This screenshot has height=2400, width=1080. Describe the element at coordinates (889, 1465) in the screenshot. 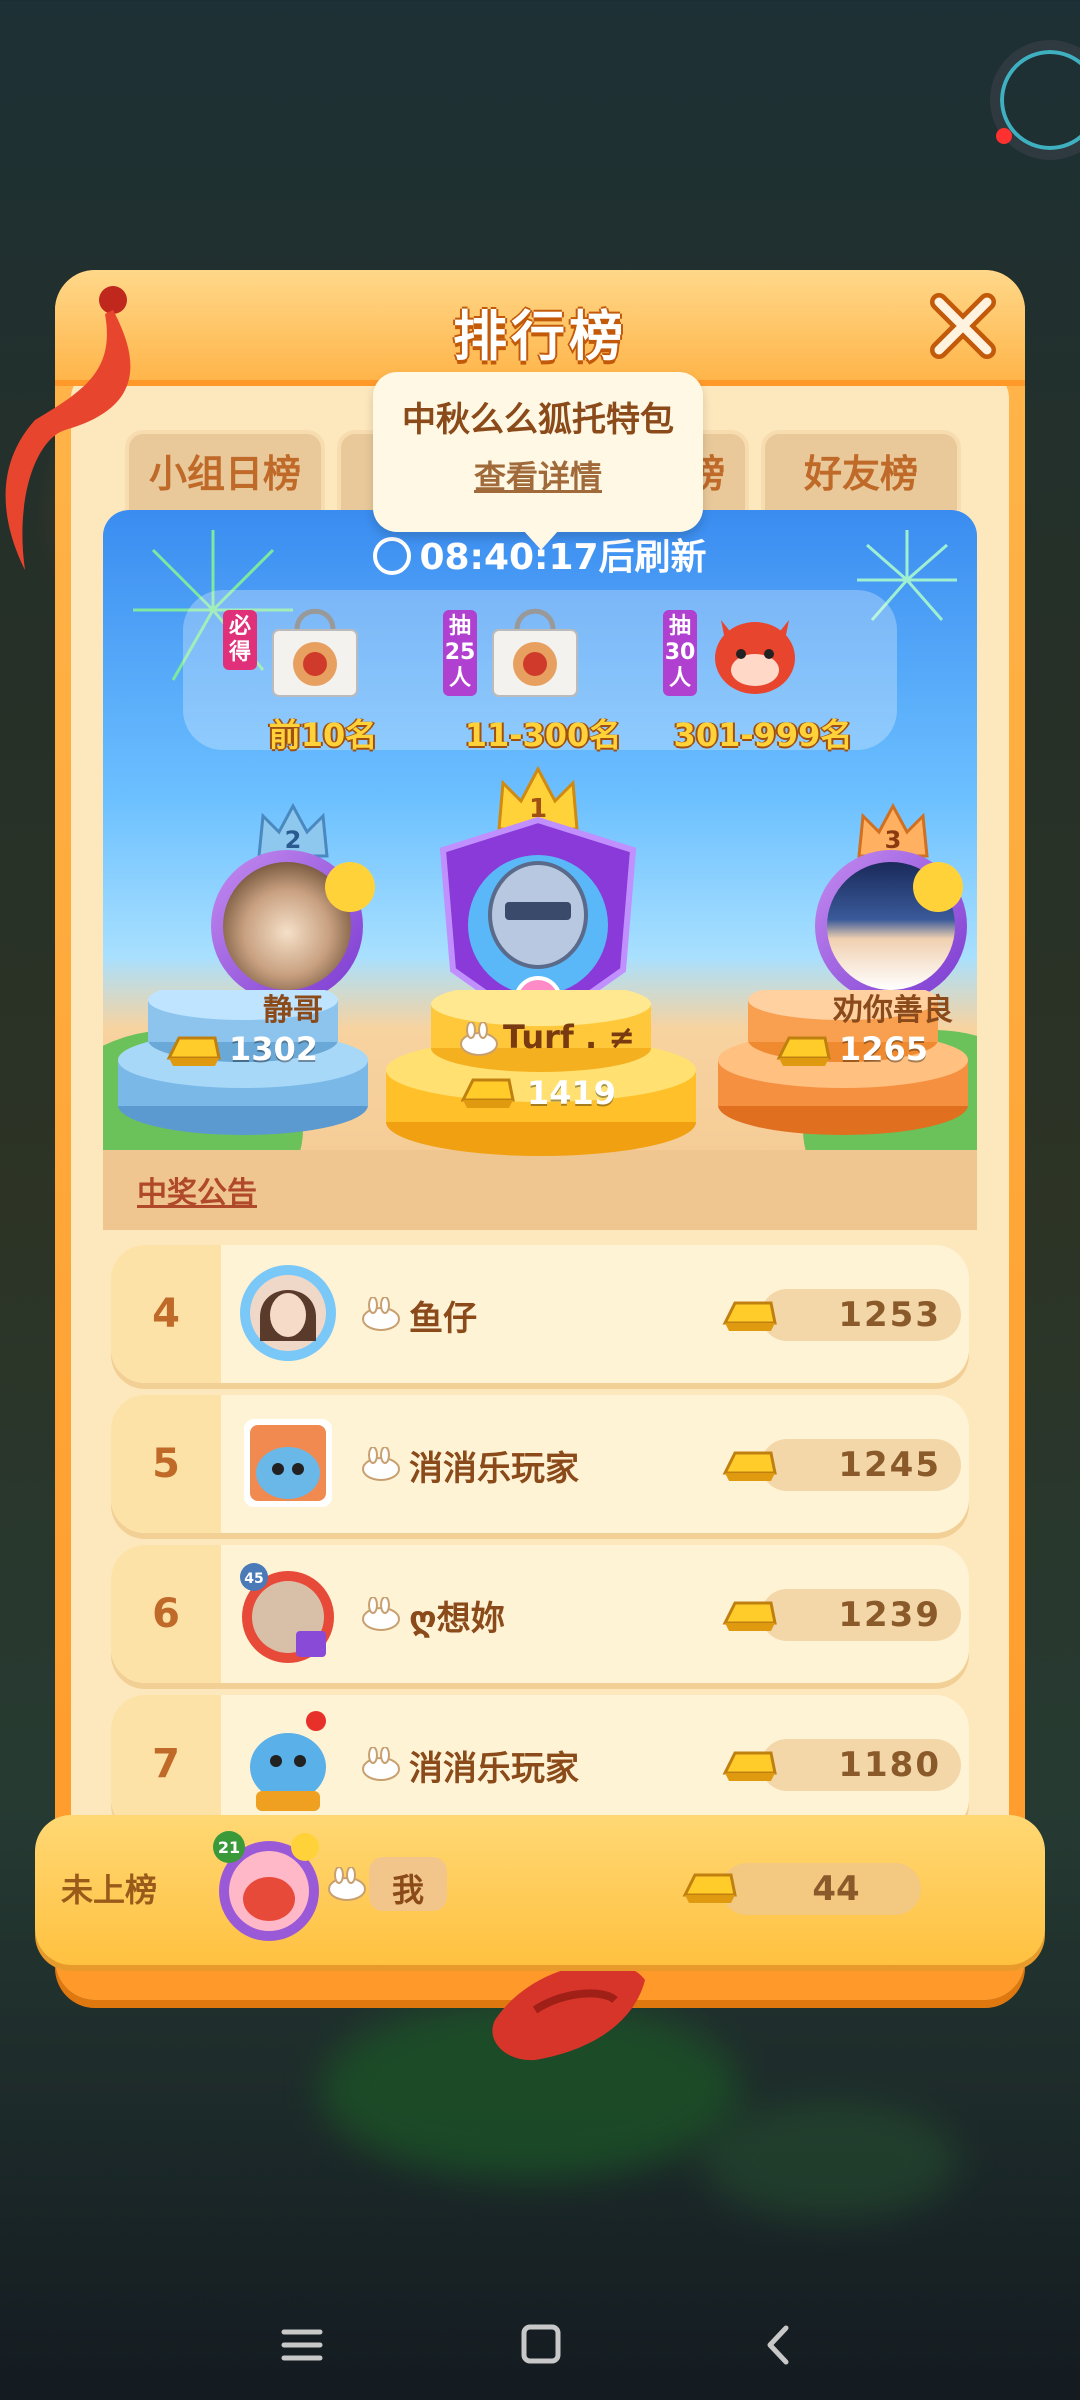

I see `row-score: 1245` at that location.